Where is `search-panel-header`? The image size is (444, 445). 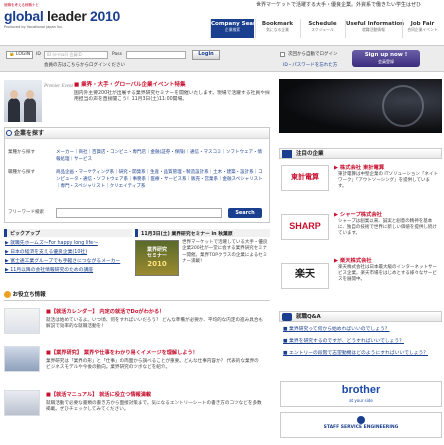
search-panel-header is located at coordinates (137, 133).